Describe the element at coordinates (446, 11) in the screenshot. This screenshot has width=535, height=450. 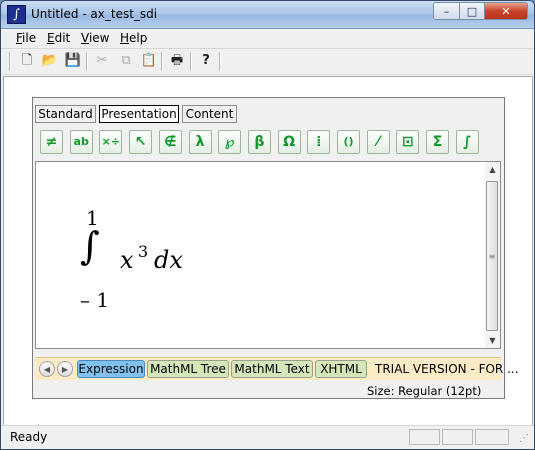
I see `minimize-button: –` at that location.